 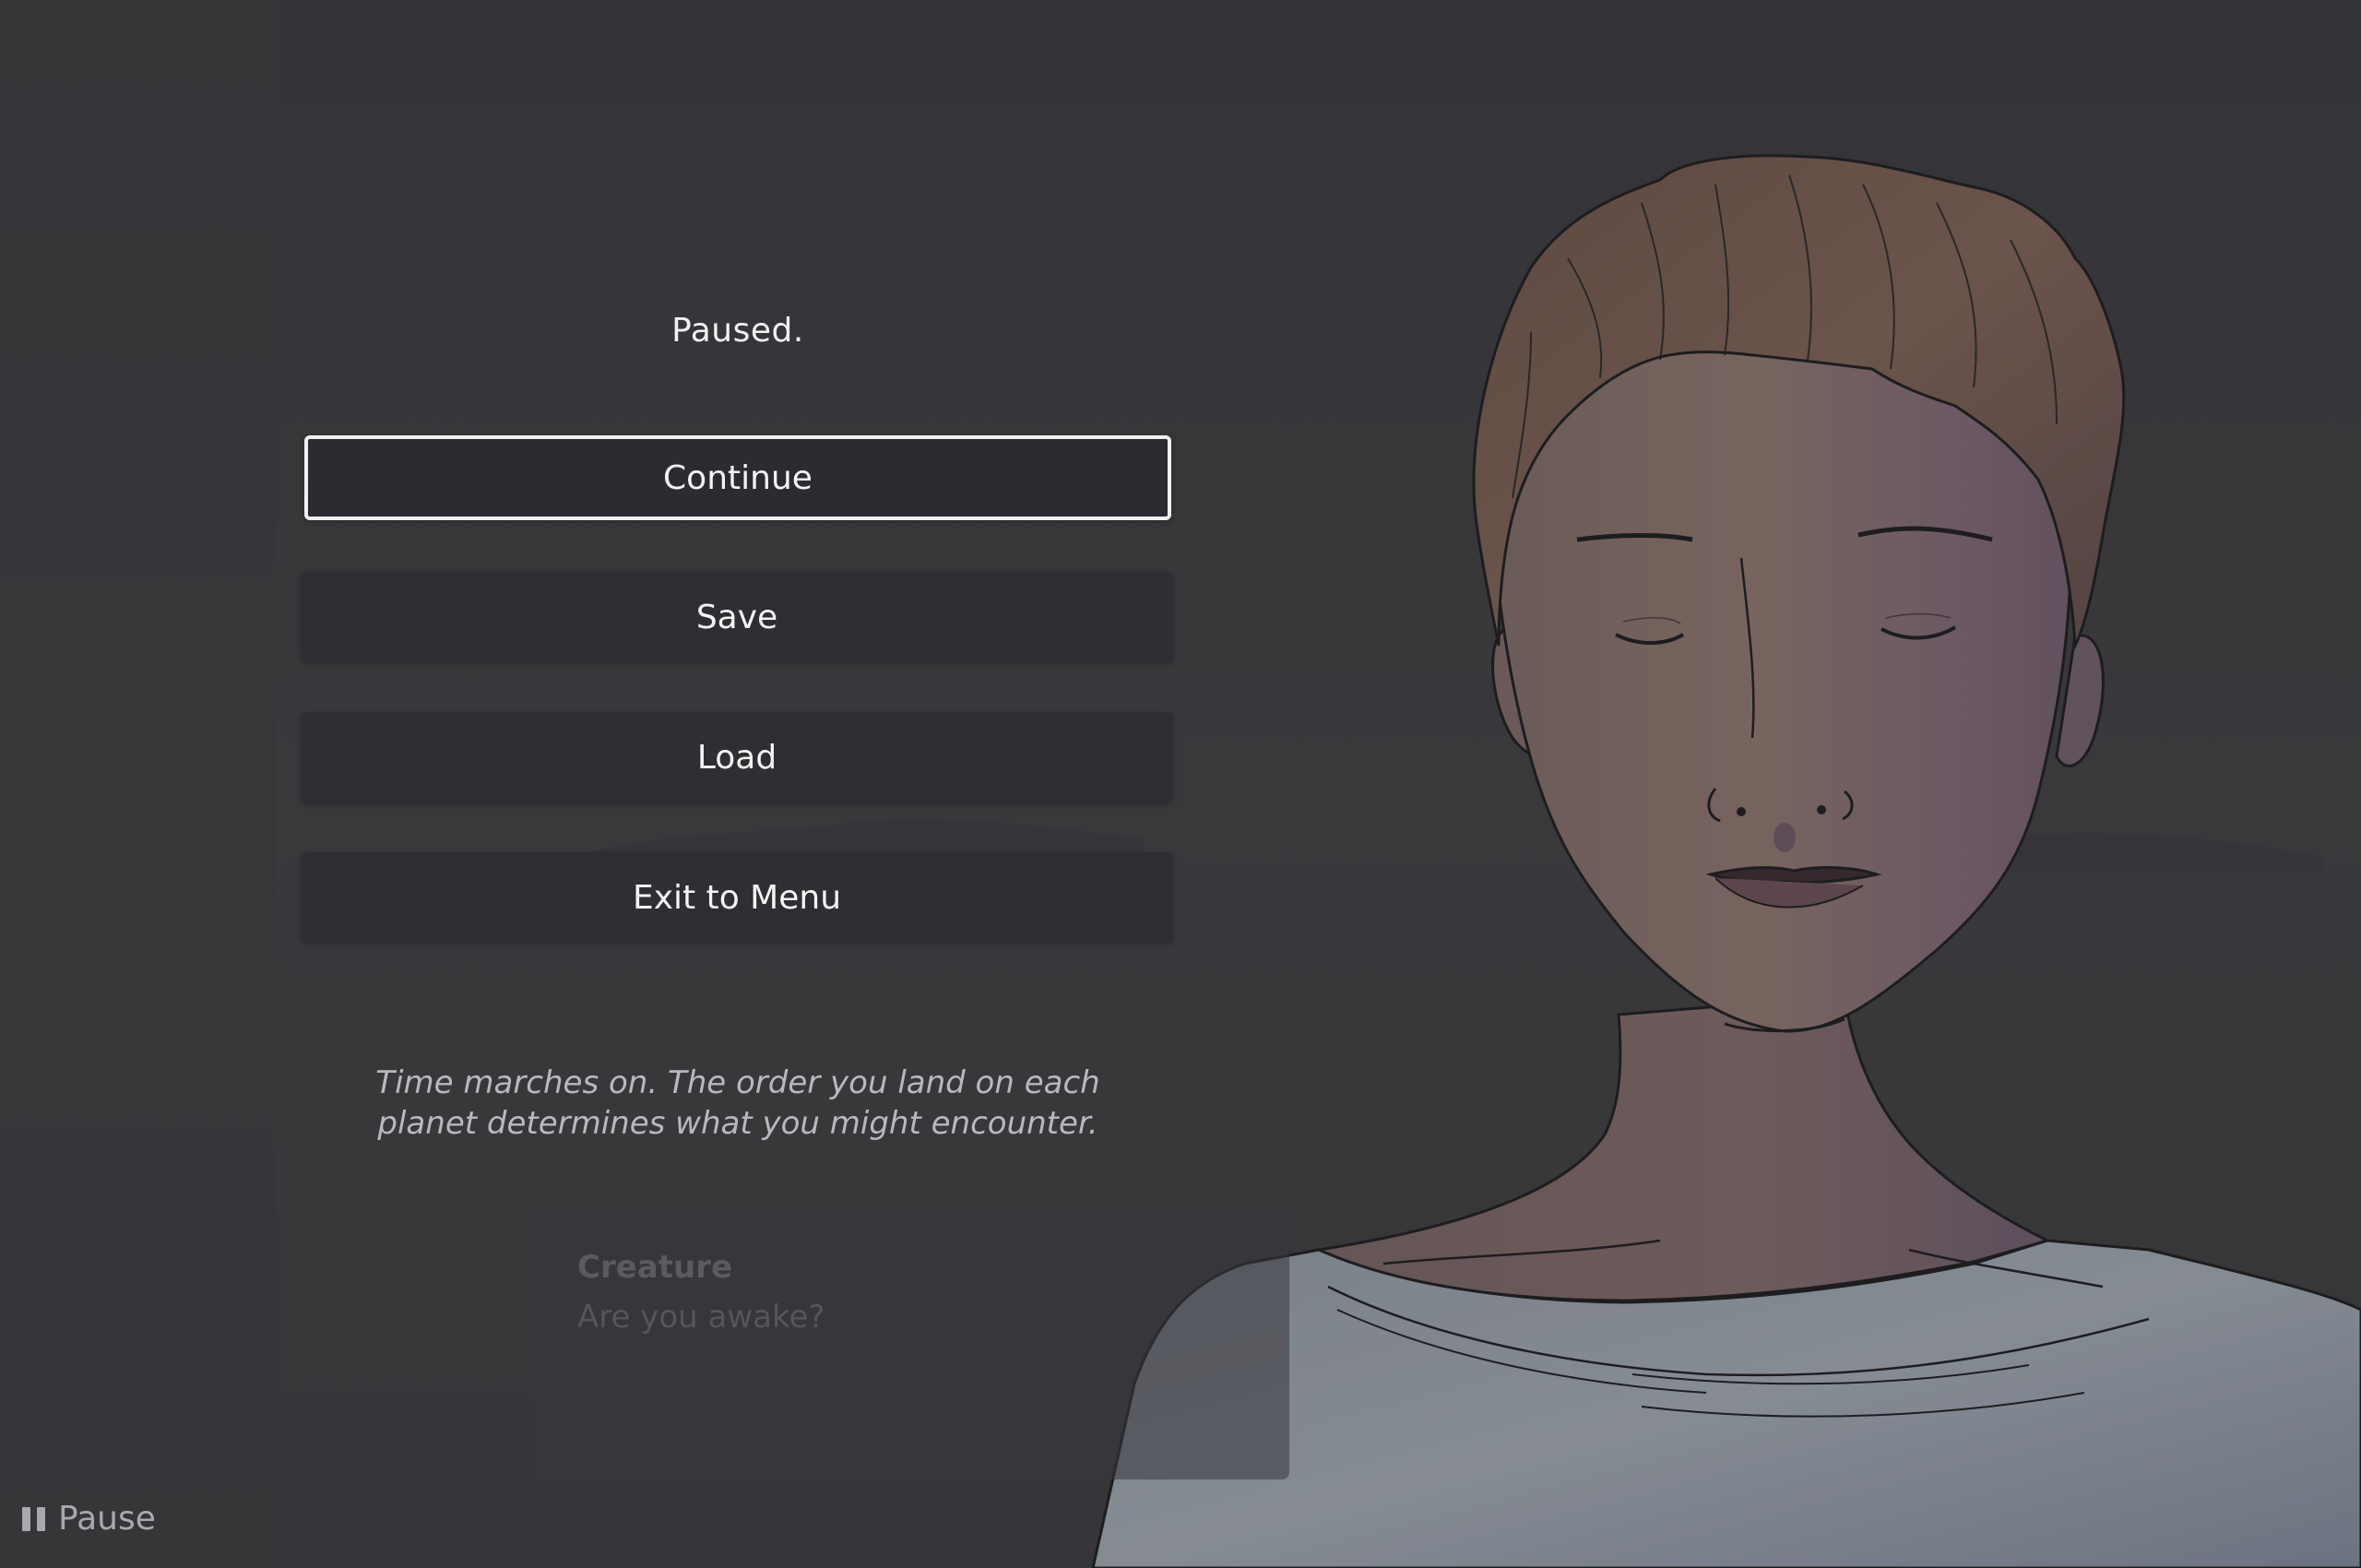 I want to click on pause-indicator: Pause, so click(x=89, y=1519).